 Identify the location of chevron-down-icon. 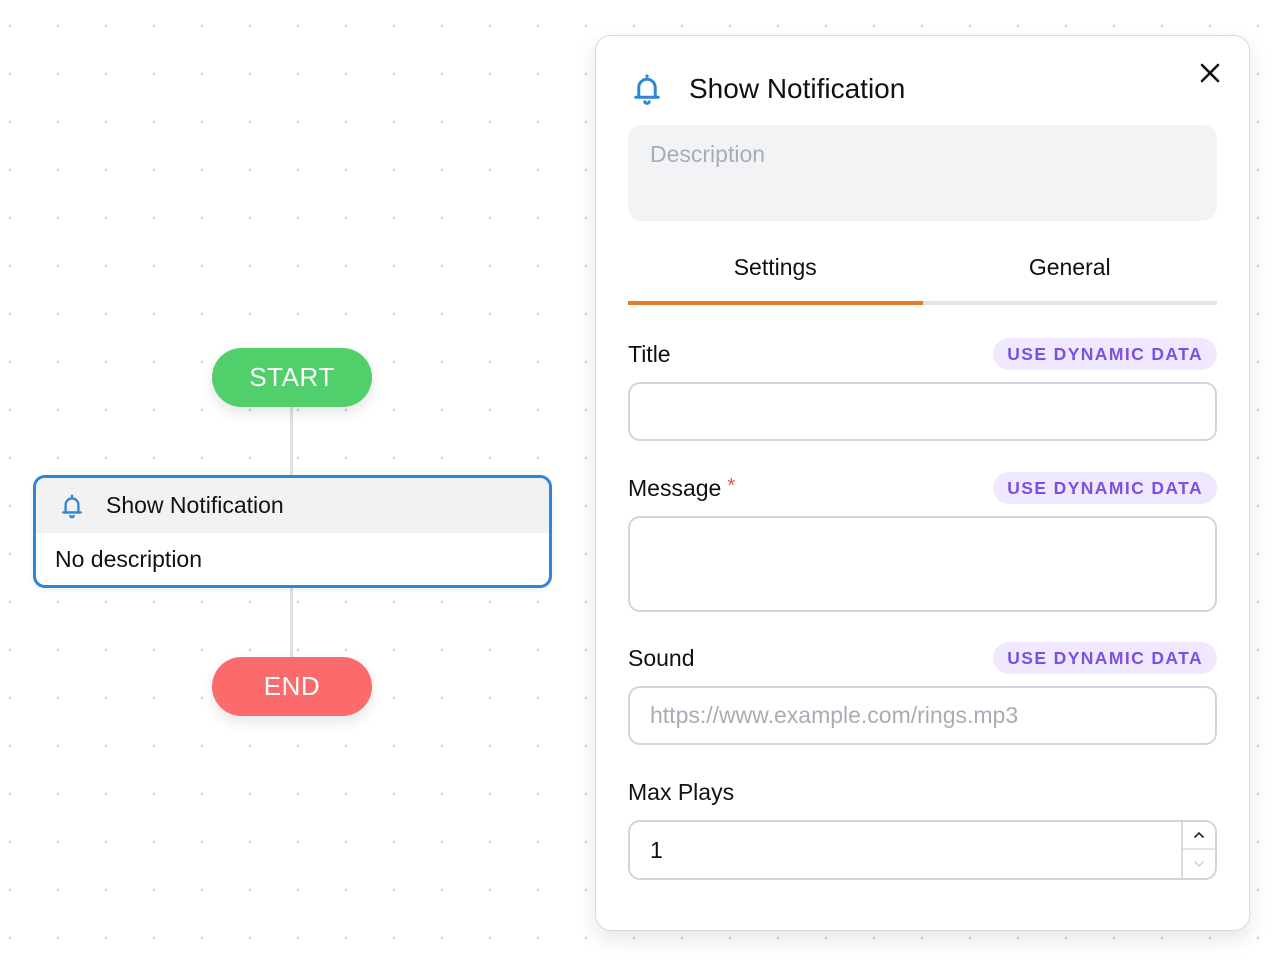
(1199, 864).